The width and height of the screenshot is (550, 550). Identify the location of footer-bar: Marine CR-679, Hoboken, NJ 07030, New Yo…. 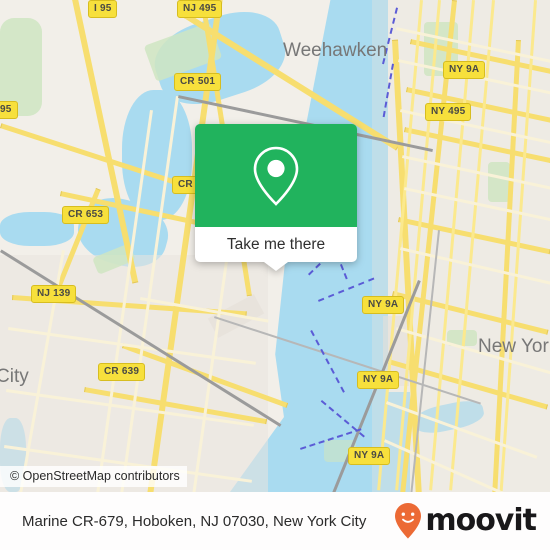
(275, 521).